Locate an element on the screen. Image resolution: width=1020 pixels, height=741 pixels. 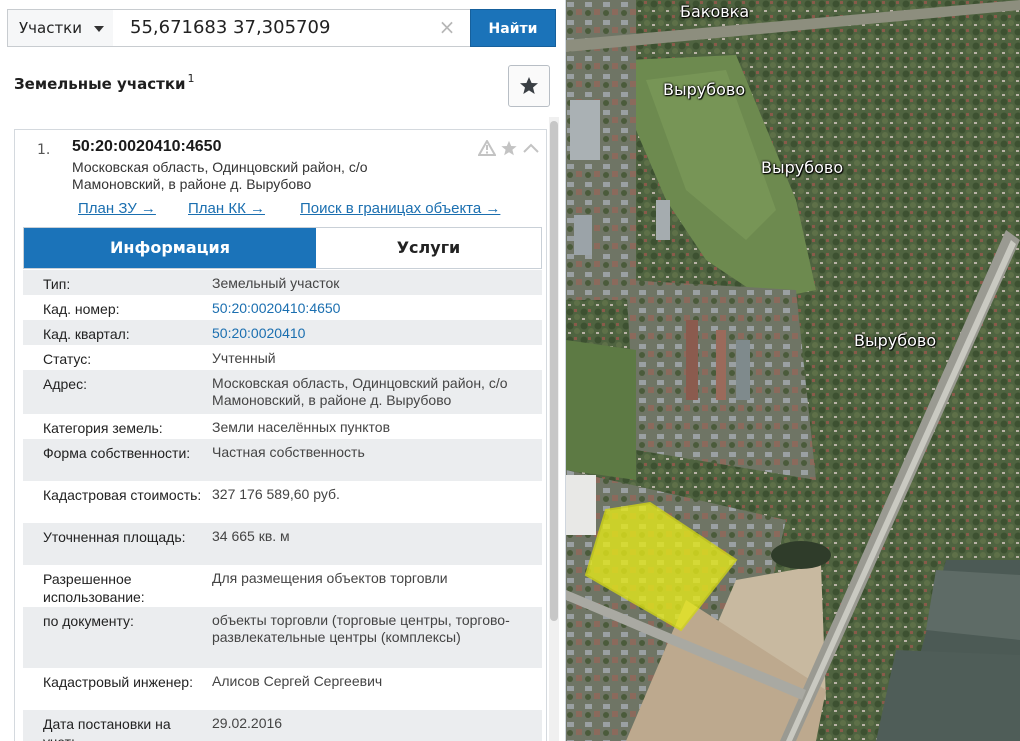
row-label: Дата постановки на учет: is located at coordinates (107, 728).